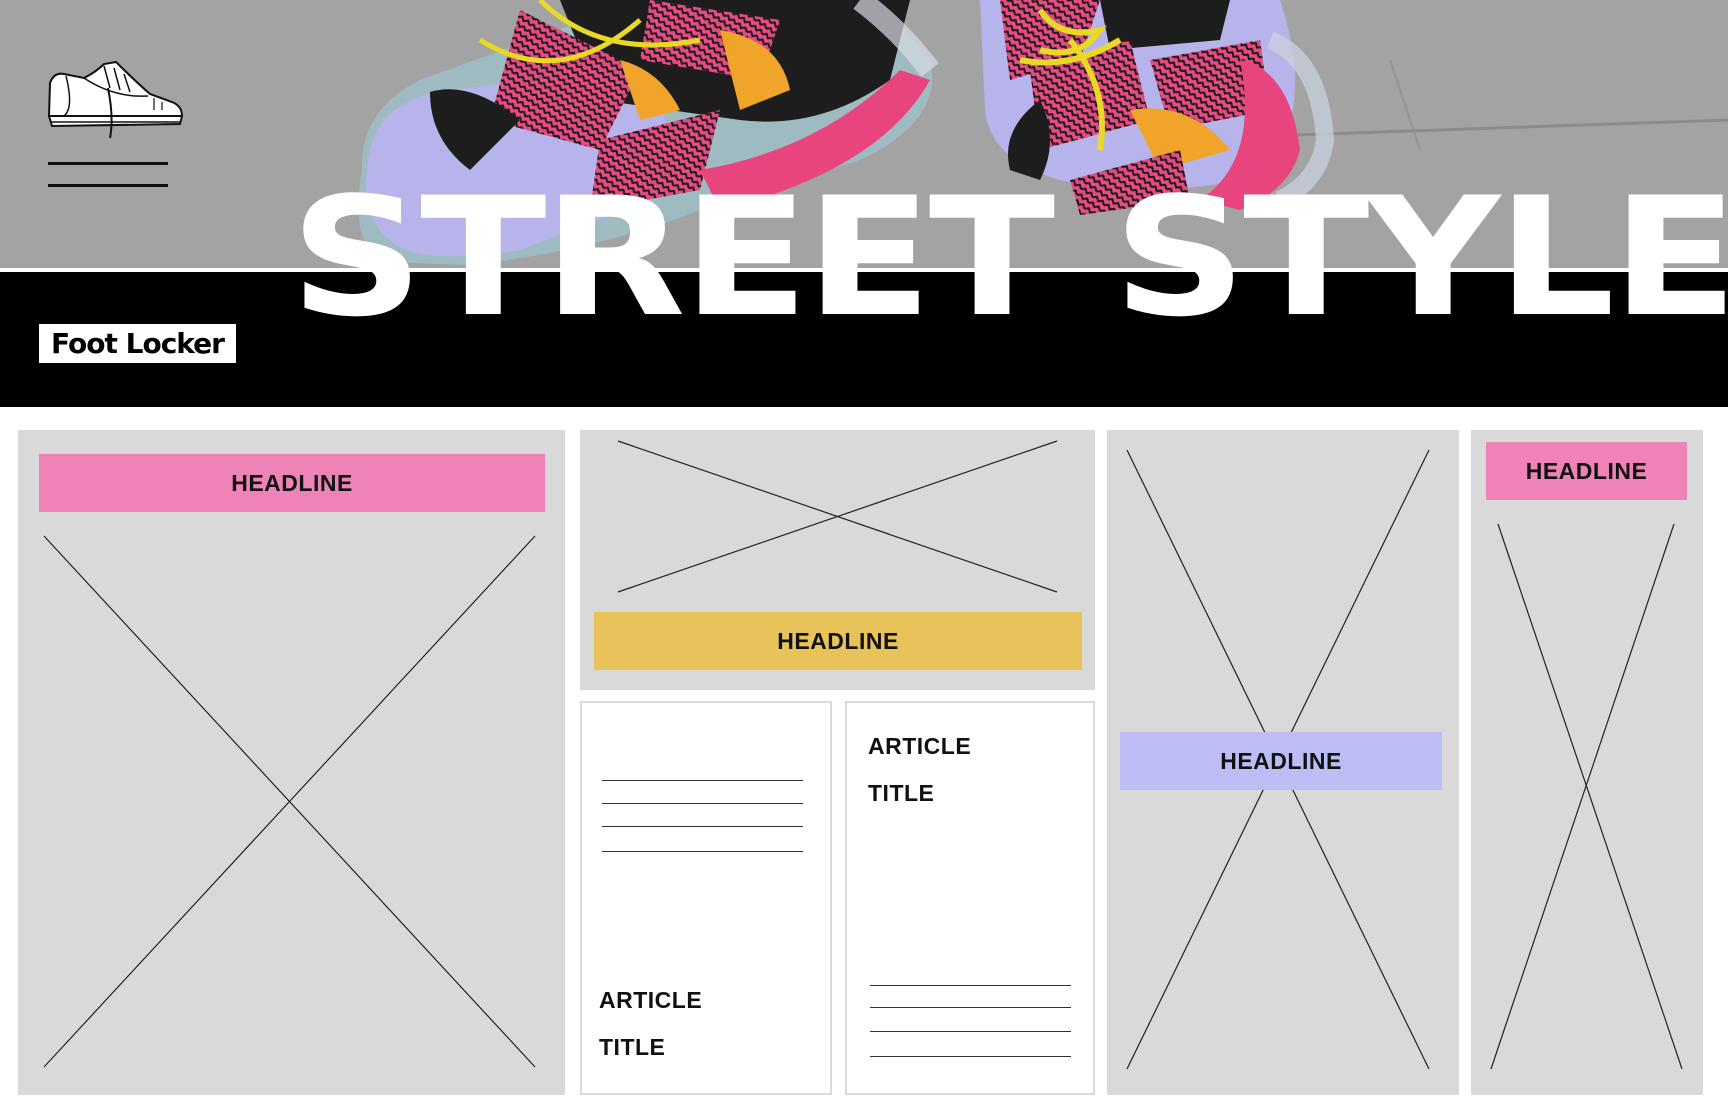 This screenshot has width=1728, height=1117. What do you see at coordinates (970, 898) in the screenshot?
I see `article-card-2: ARTICLE TITLE` at bounding box center [970, 898].